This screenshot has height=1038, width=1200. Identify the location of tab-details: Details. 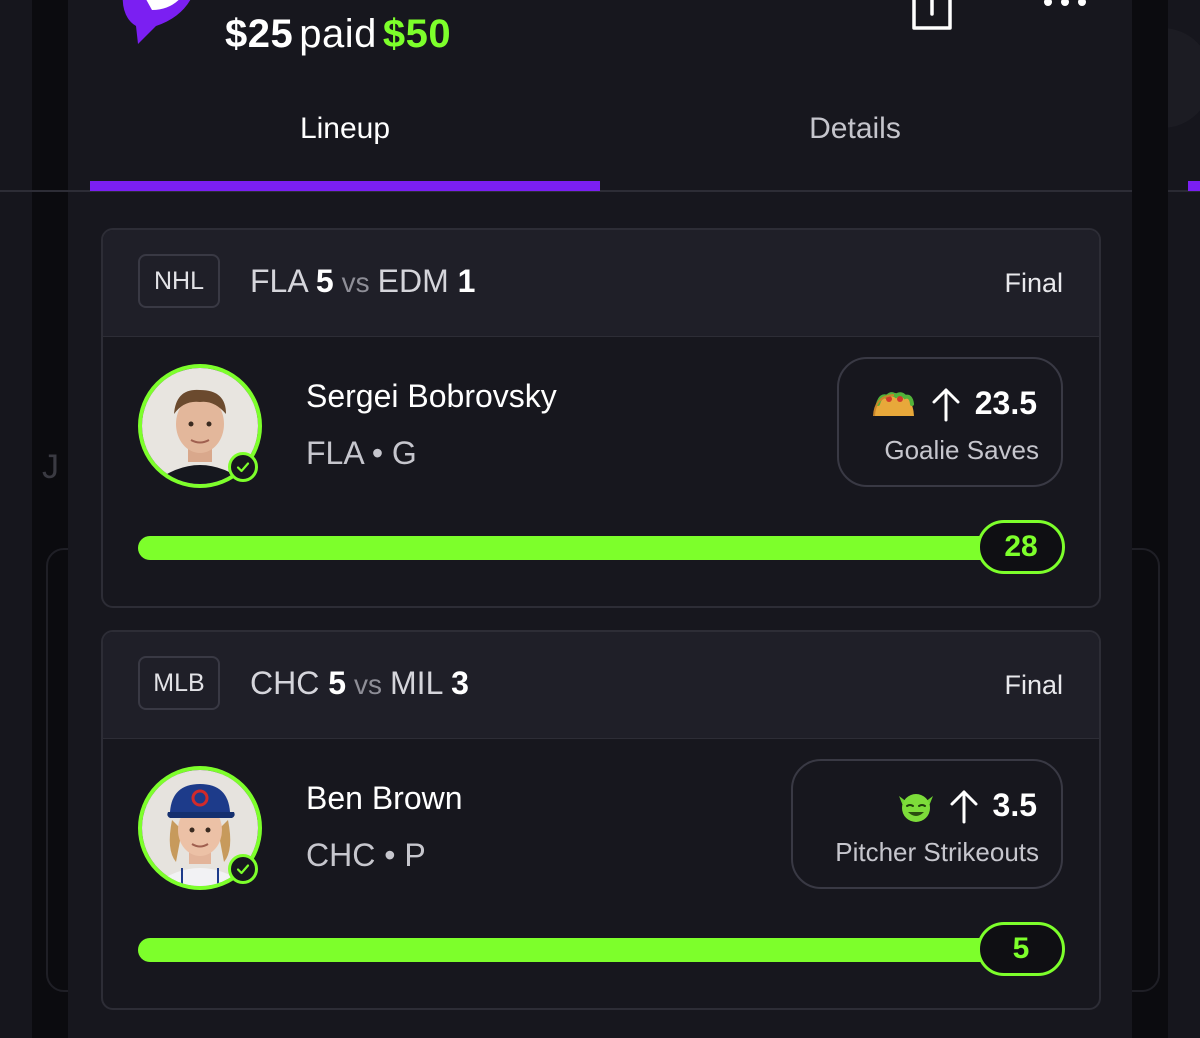
(855, 142).